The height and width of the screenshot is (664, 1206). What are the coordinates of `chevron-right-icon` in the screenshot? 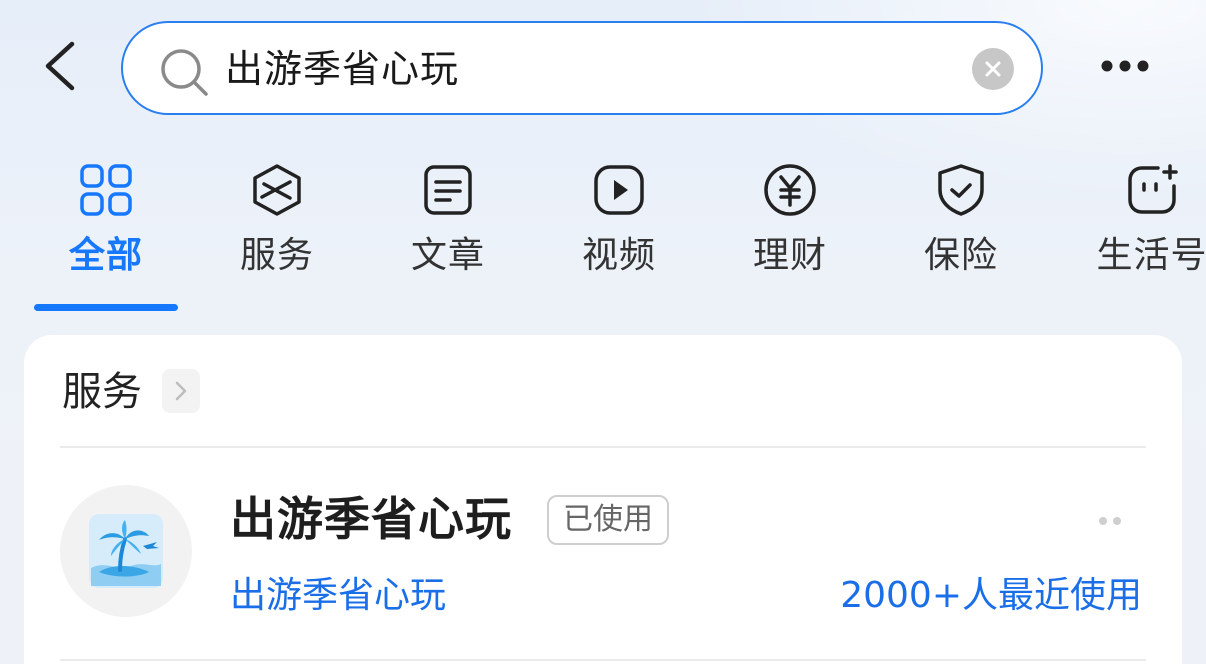 It's located at (181, 391).